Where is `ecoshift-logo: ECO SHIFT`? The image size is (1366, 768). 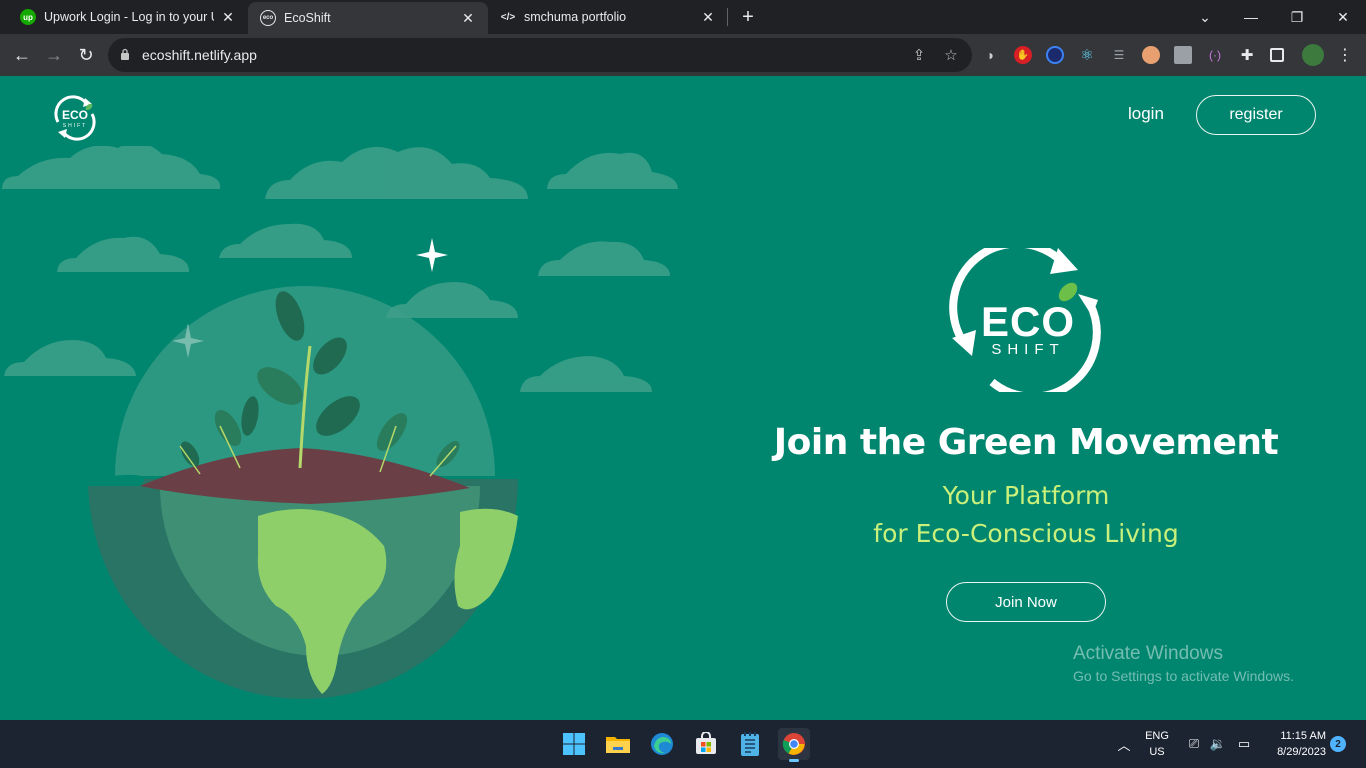
ecoshift-logo: ECO SHIFT is located at coordinates (75, 117).